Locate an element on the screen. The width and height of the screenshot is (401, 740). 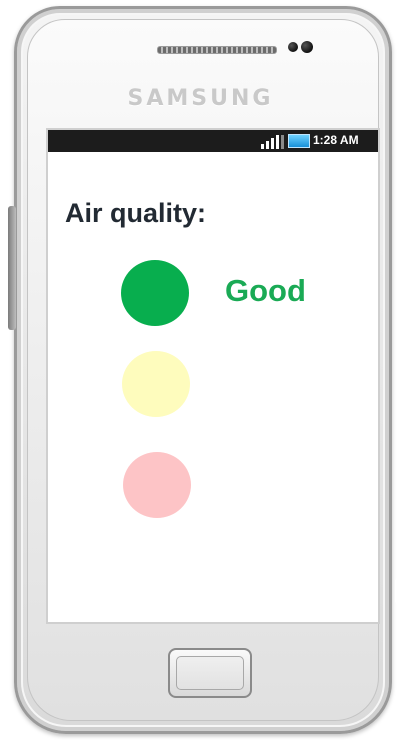
brand-logo: SAMSUNG is located at coordinates (200, 98).